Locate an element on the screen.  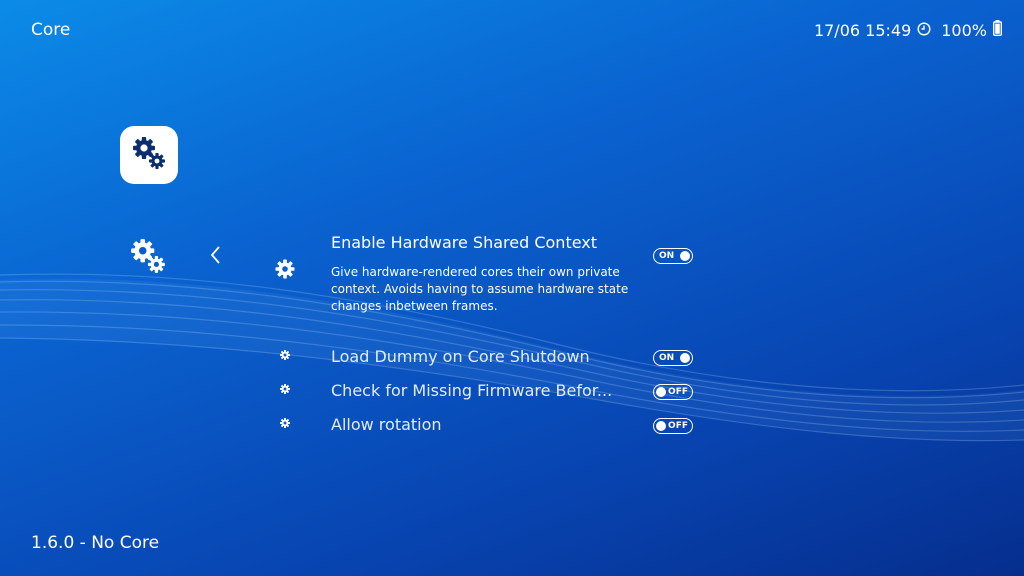
battery-text: 100% is located at coordinates (964, 30).